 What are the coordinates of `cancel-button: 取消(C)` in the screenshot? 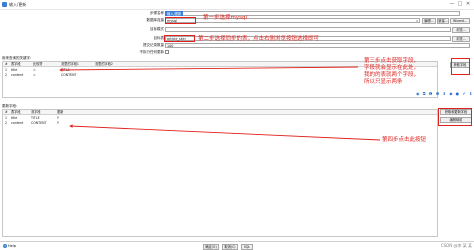 It's located at (230, 246).